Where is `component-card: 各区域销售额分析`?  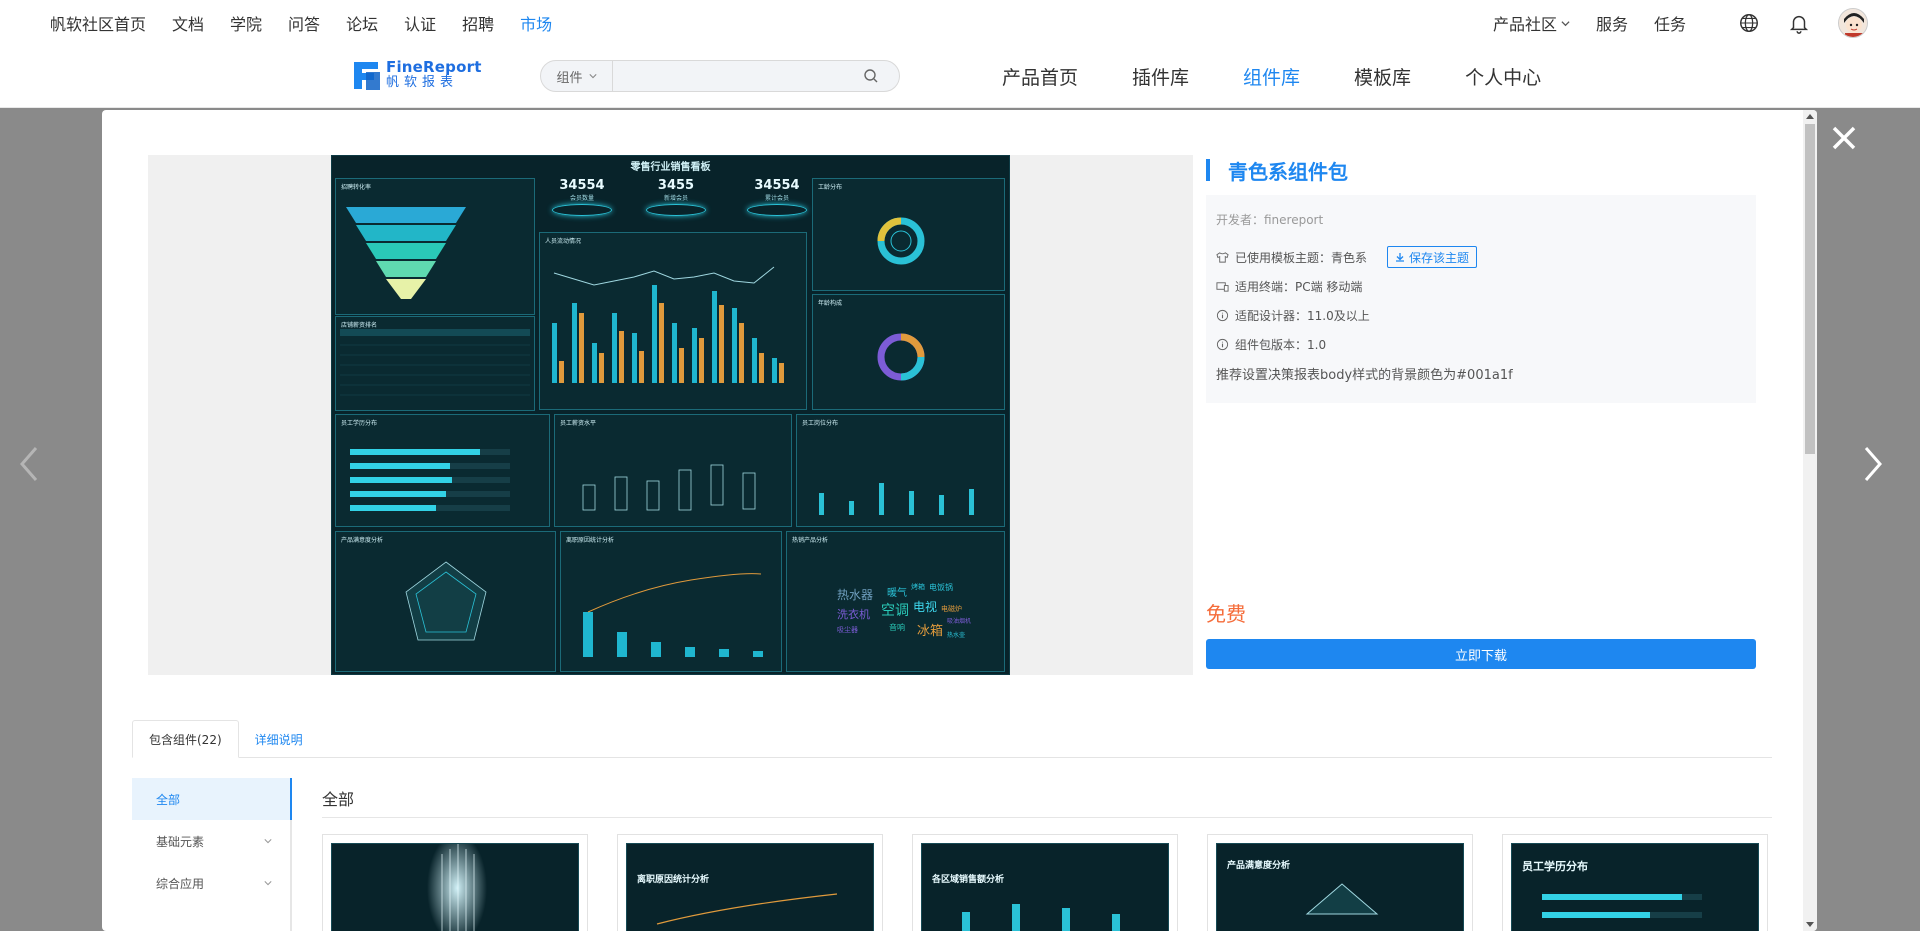 component-card: 各区域销售额分析 is located at coordinates (1045, 882).